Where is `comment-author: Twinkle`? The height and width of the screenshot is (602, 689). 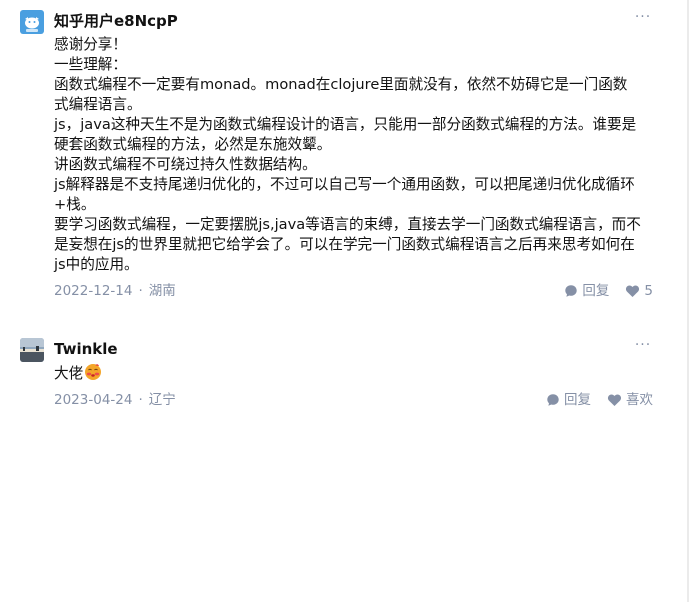 comment-author: Twinkle is located at coordinates (353, 349).